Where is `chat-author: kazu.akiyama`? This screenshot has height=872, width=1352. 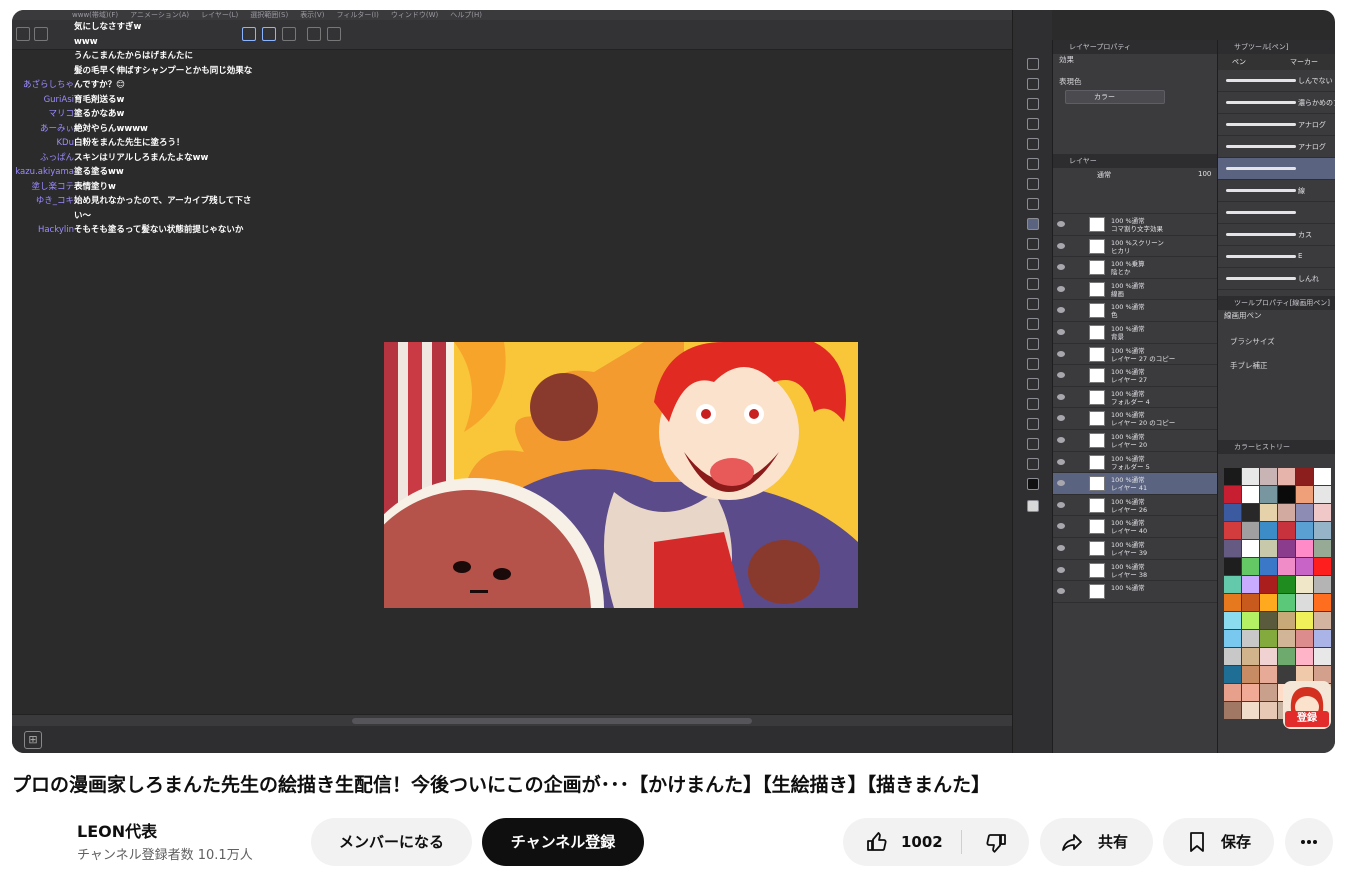
chat-author: kazu.akiyama is located at coordinates (44, 172).